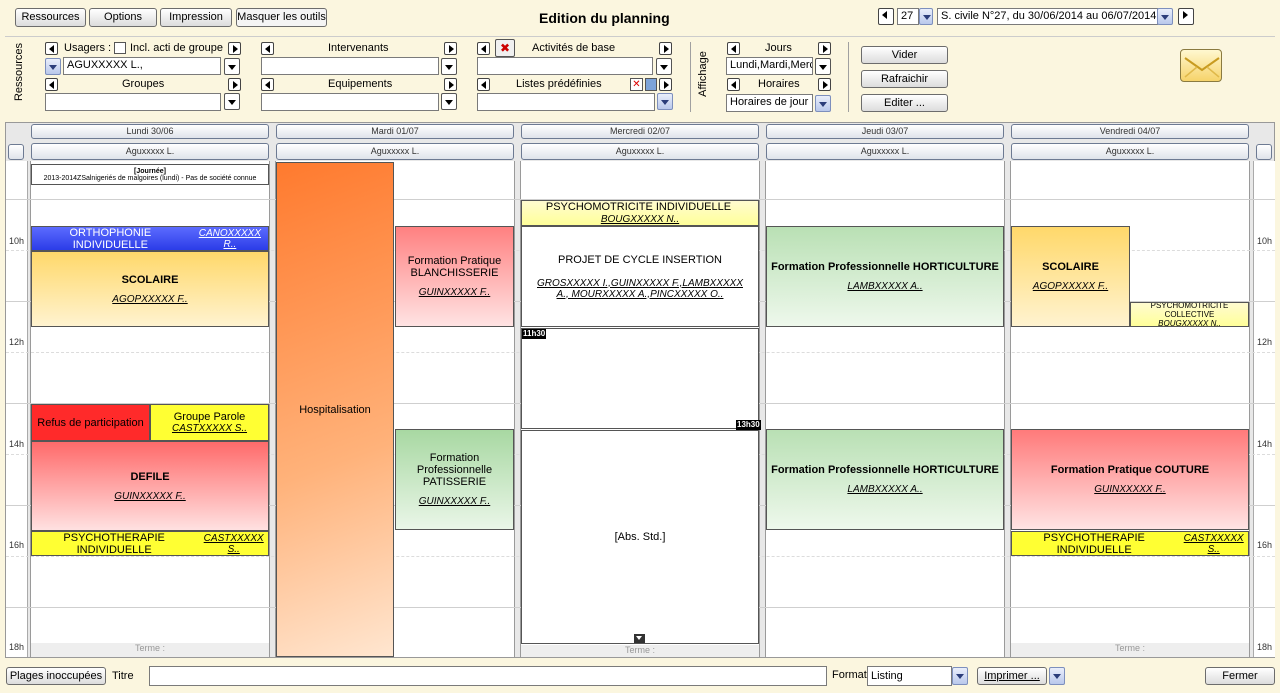 This screenshot has width=1280, height=693. What do you see at coordinates (665, 101) in the screenshot?
I see `listes-dropdown` at bounding box center [665, 101].